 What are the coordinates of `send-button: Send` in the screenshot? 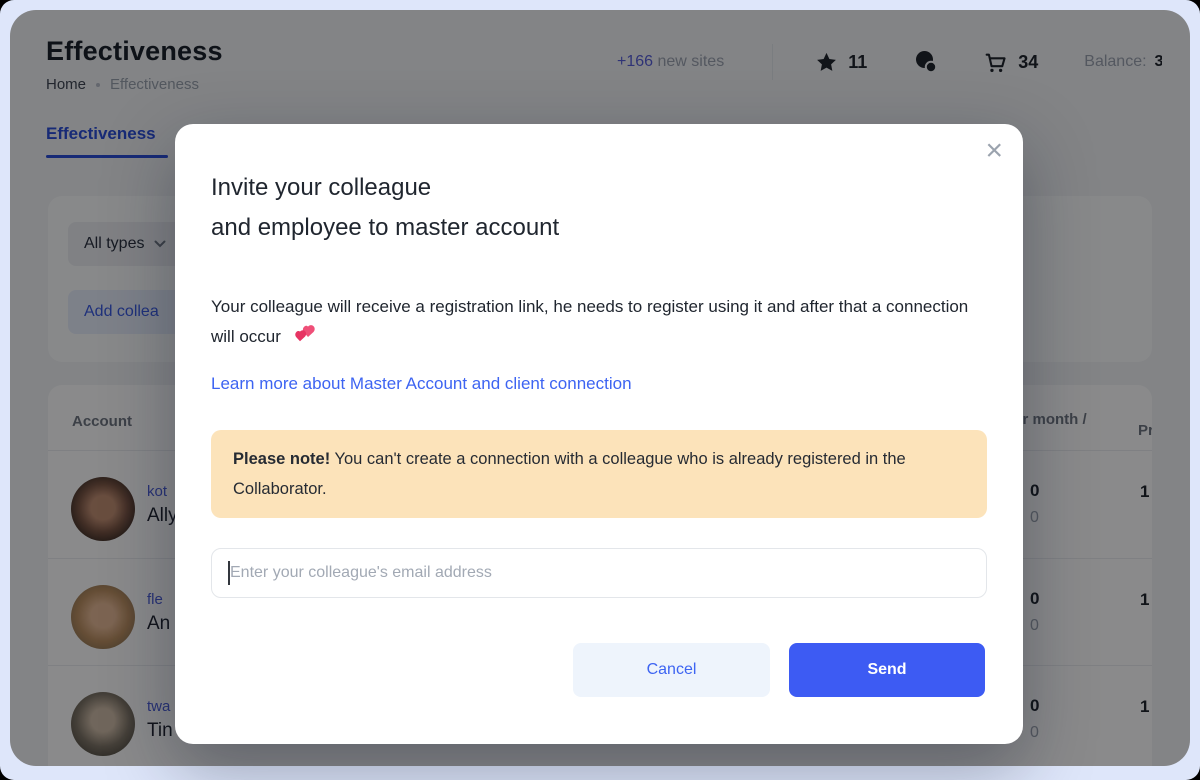 It's located at (887, 670).